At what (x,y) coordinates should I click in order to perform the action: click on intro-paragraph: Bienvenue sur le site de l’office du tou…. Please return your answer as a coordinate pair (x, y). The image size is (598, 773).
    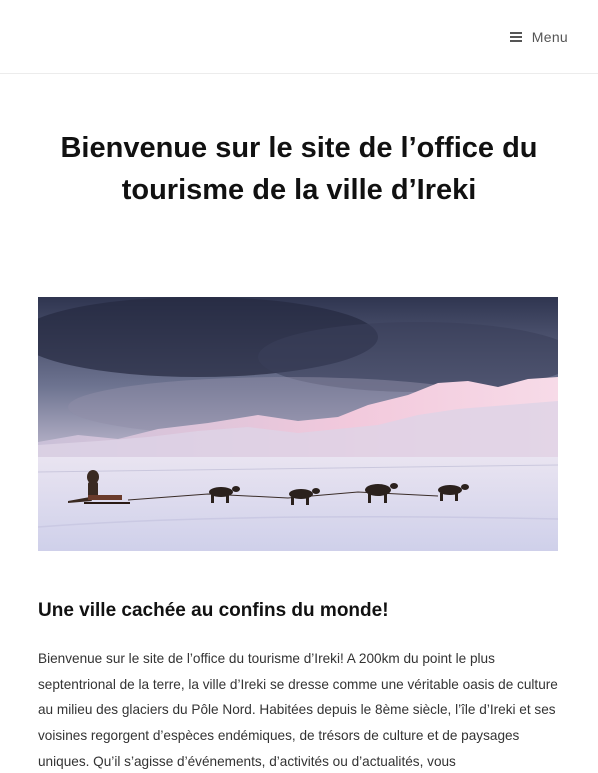
    Looking at the image, I should click on (298, 710).